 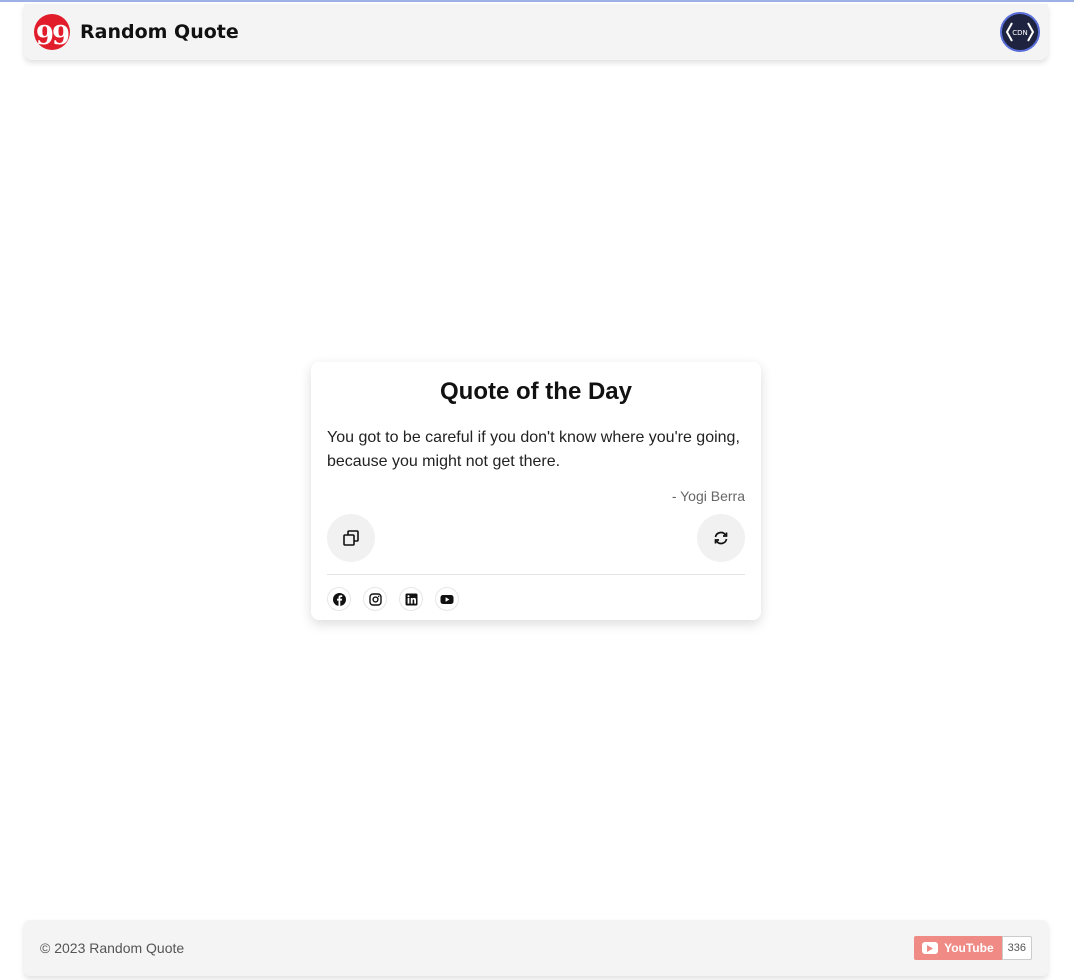 What do you see at coordinates (536, 574) in the screenshot?
I see `divider` at bounding box center [536, 574].